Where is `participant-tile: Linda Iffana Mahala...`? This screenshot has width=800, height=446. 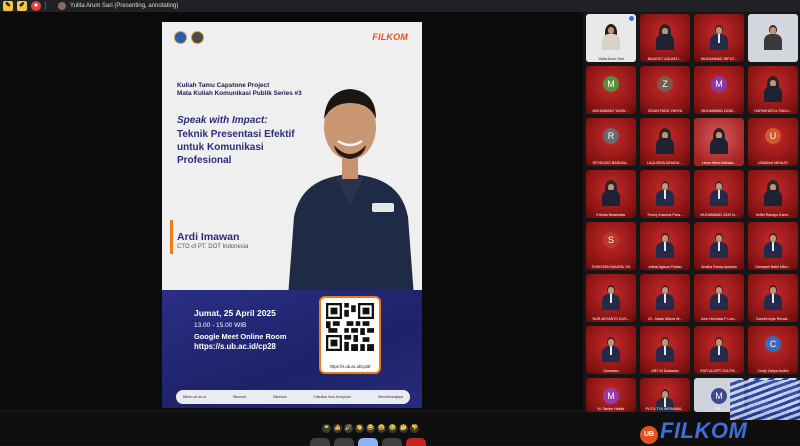 participant-tile: Linda Iffana Mahala... is located at coordinates (719, 142).